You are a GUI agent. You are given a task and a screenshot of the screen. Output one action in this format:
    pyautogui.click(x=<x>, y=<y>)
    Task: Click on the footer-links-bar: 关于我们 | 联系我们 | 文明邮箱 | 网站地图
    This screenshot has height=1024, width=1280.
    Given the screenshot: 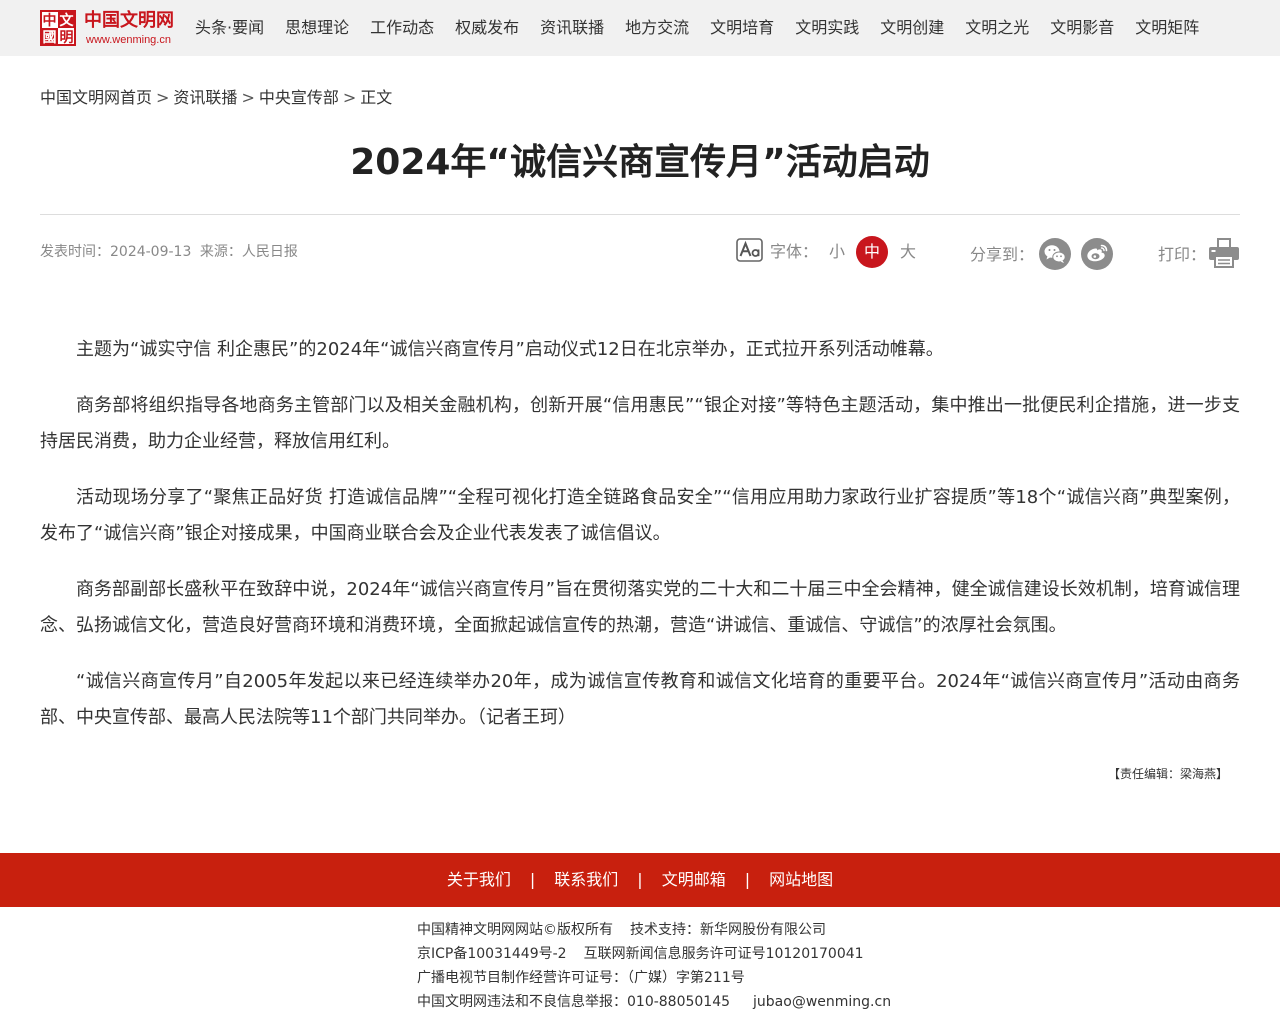 What is the action you would take?
    pyautogui.click(x=640, y=880)
    